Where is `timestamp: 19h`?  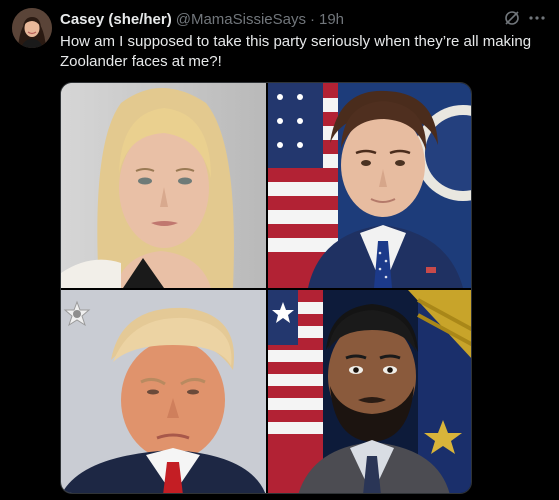 timestamp: 19h is located at coordinates (331, 19).